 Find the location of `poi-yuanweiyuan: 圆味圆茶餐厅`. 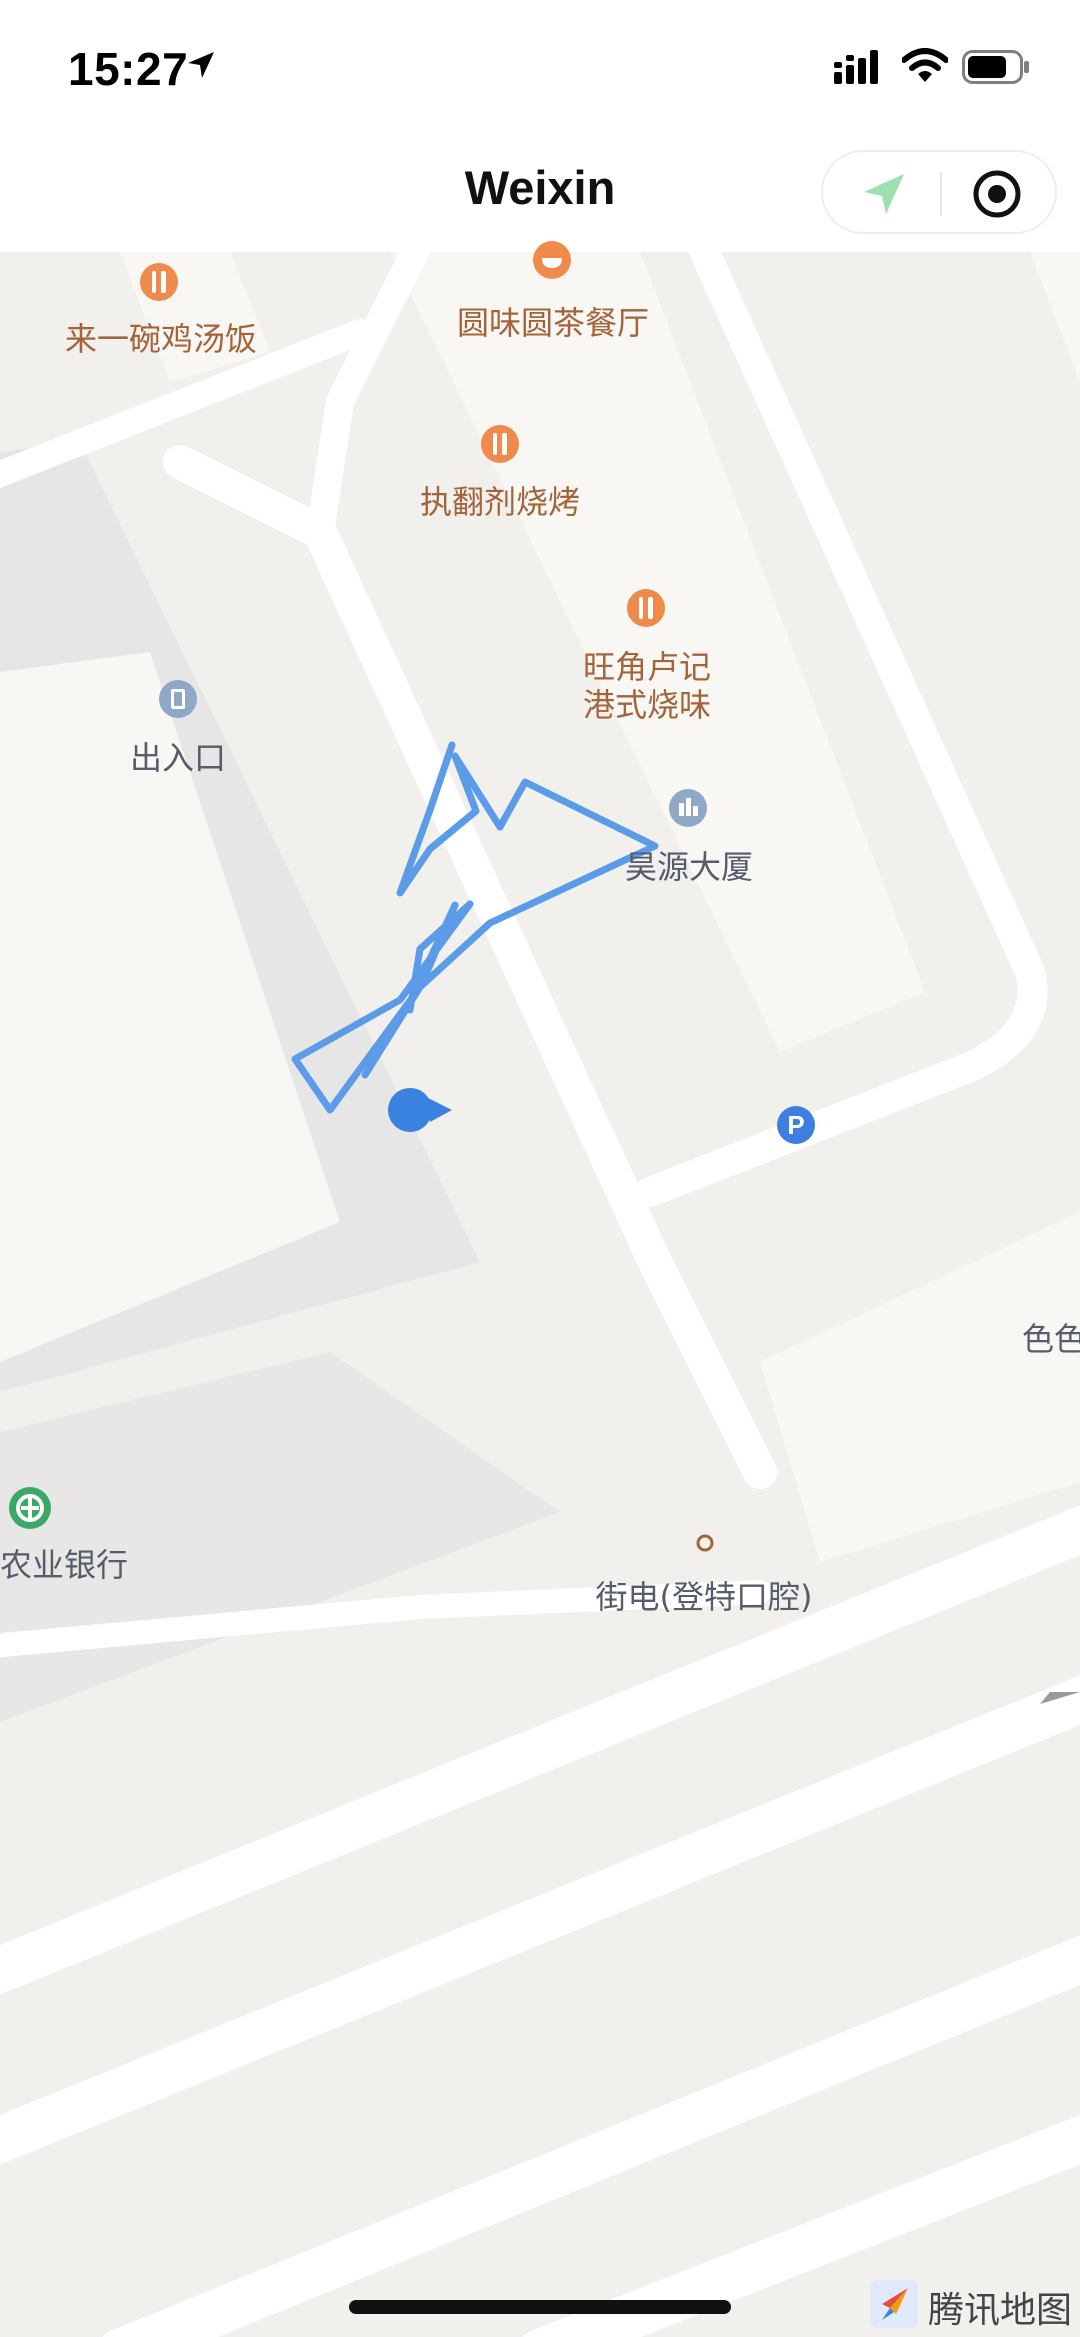

poi-yuanweiyuan: 圆味圆茶餐厅 is located at coordinates (553, 321).